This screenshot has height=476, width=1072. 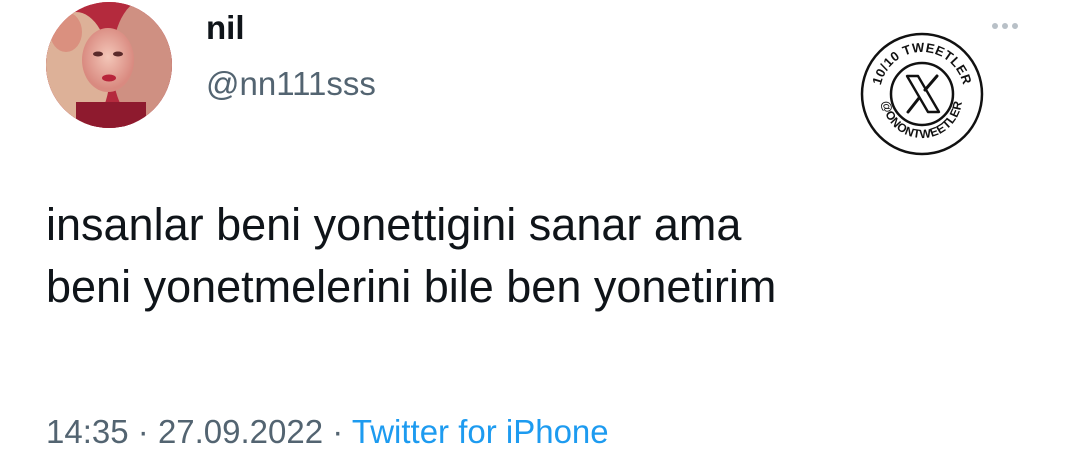 What do you see at coordinates (291, 84) in the screenshot?
I see `user-handle: @nn111sss` at bounding box center [291, 84].